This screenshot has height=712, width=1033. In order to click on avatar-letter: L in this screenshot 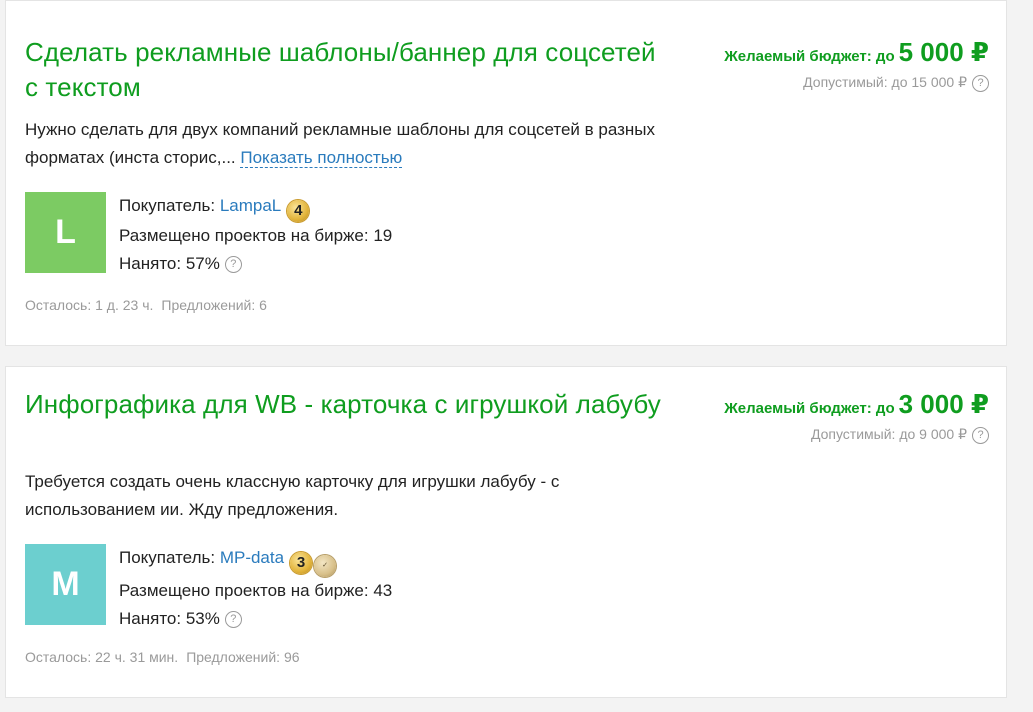, I will do `click(65, 232)`.